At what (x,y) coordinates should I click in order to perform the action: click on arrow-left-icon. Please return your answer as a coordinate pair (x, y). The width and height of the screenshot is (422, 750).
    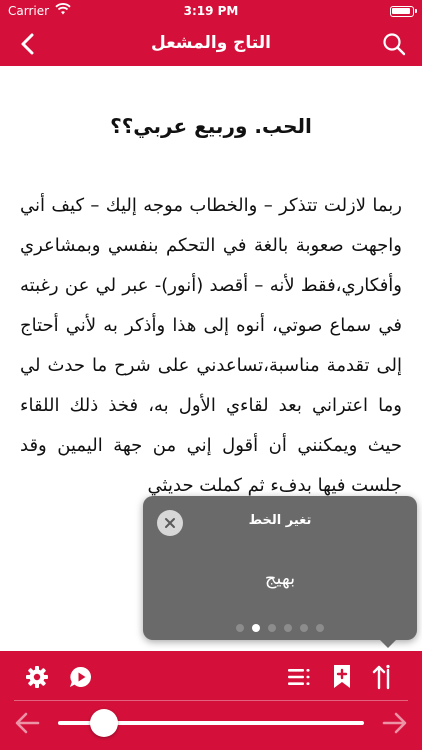
    Looking at the image, I should click on (27, 723).